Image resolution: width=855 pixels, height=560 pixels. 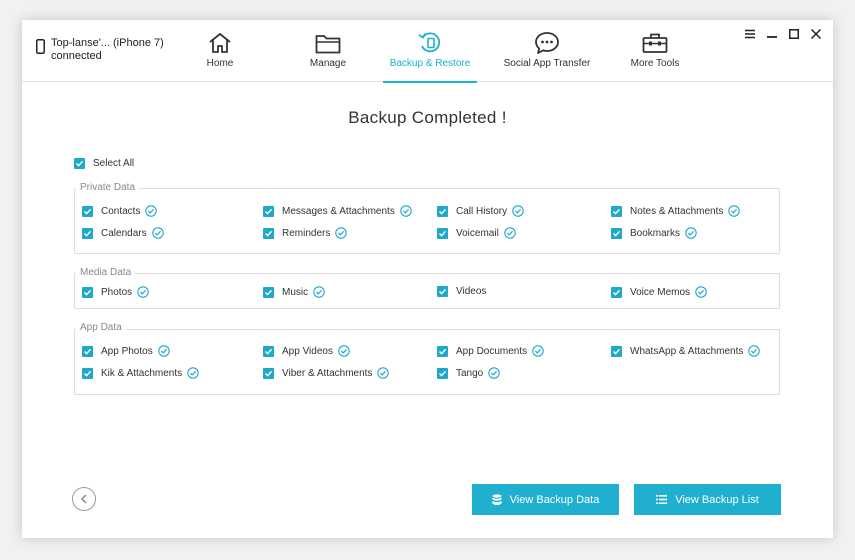 I want to click on item-checkbox: Reminders, so click(x=305, y=233).